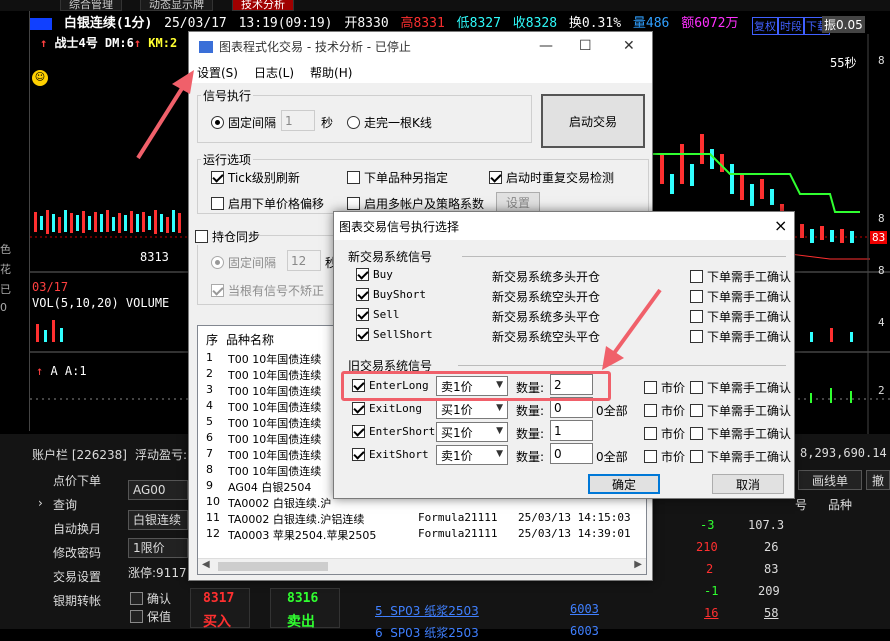  Describe the element at coordinates (636, 323) in the screenshot. I see `arrow-to-enterlong` at that location.